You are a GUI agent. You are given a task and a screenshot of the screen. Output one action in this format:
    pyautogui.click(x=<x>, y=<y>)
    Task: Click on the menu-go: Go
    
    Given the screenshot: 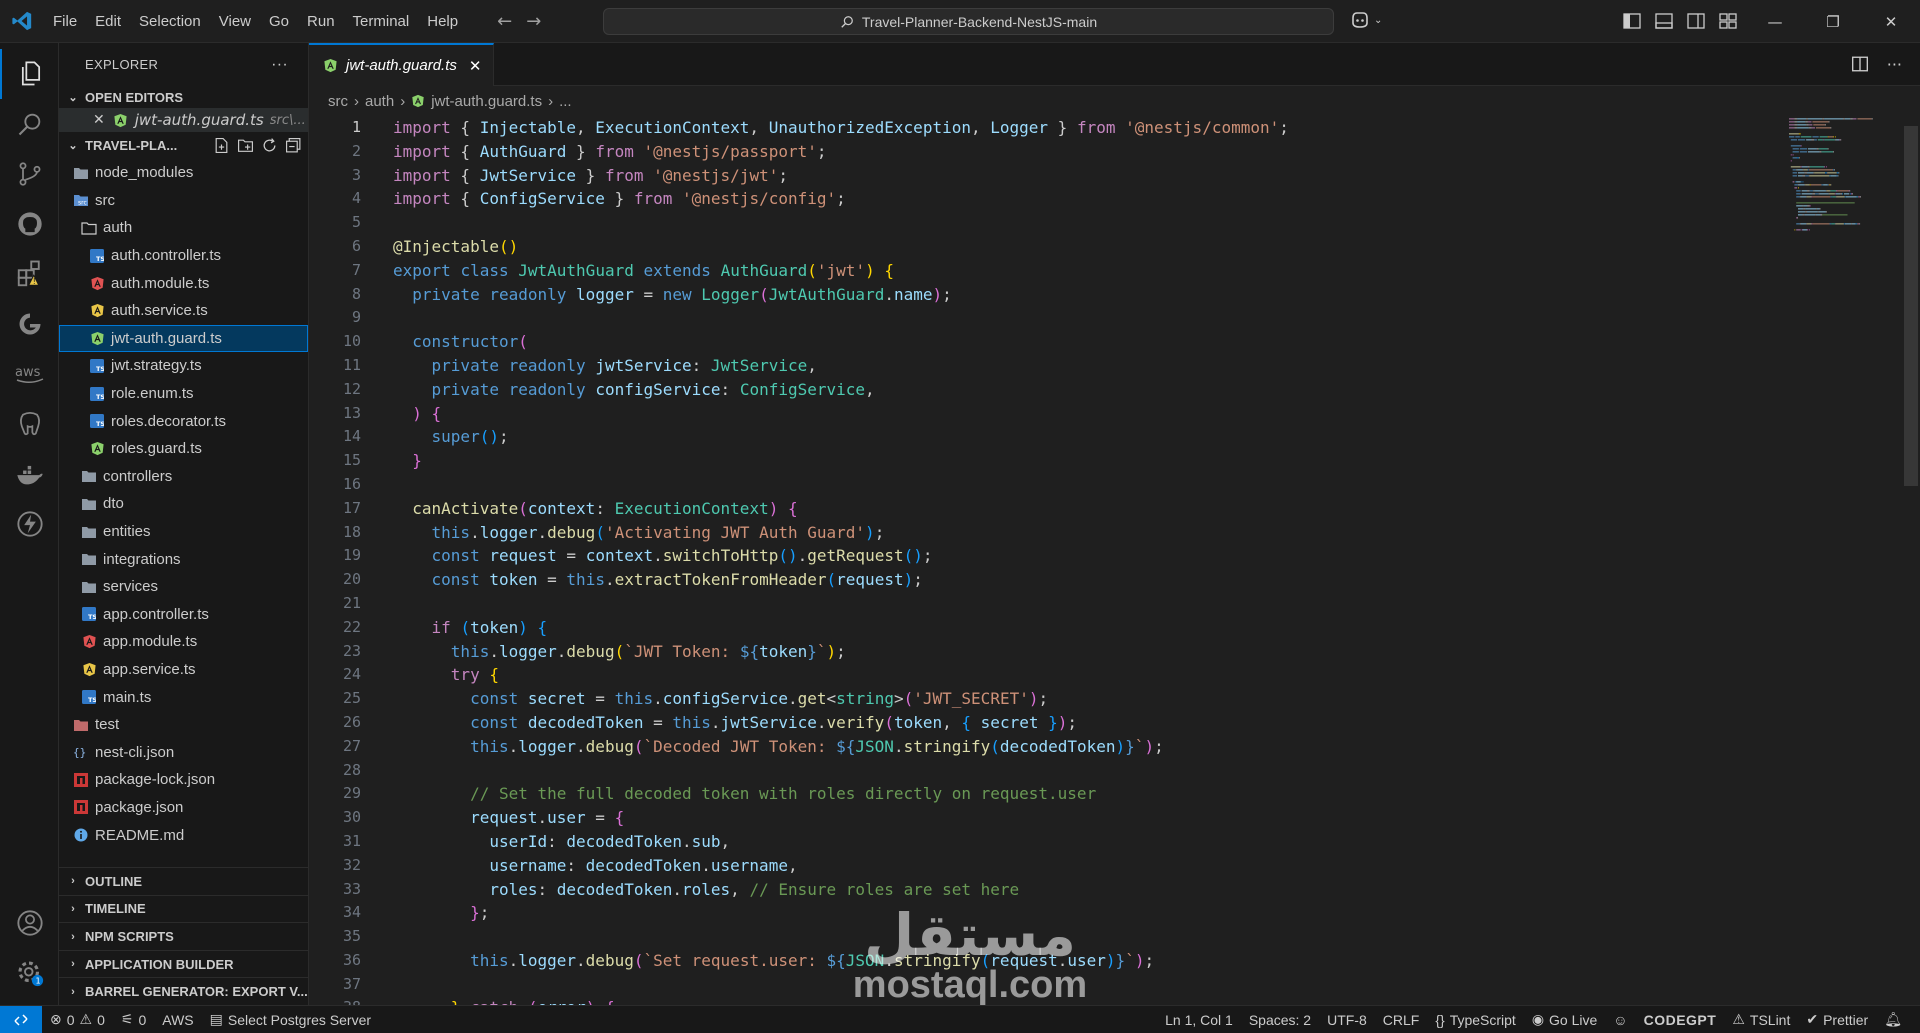 What is the action you would take?
    pyautogui.click(x=279, y=21)
    